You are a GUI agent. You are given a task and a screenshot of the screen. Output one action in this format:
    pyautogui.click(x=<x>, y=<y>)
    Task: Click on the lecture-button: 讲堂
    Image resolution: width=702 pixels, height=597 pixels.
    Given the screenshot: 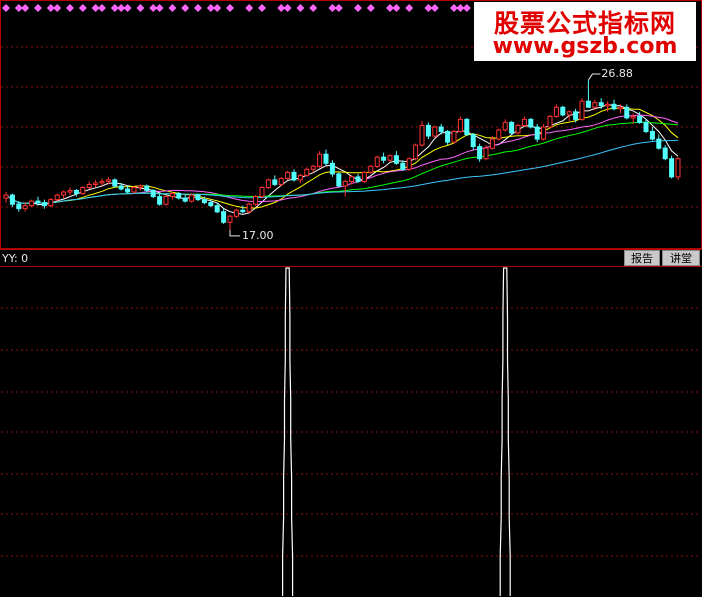 What is the action you would take?
    pyautogui.click(x=681, y=258)
    